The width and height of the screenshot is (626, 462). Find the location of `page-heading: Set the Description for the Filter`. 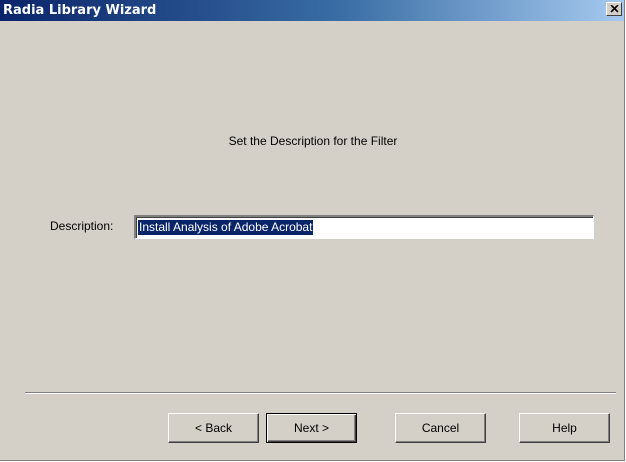

page-heading: Set the Description for the Filter is located at coordinates (313, 141).